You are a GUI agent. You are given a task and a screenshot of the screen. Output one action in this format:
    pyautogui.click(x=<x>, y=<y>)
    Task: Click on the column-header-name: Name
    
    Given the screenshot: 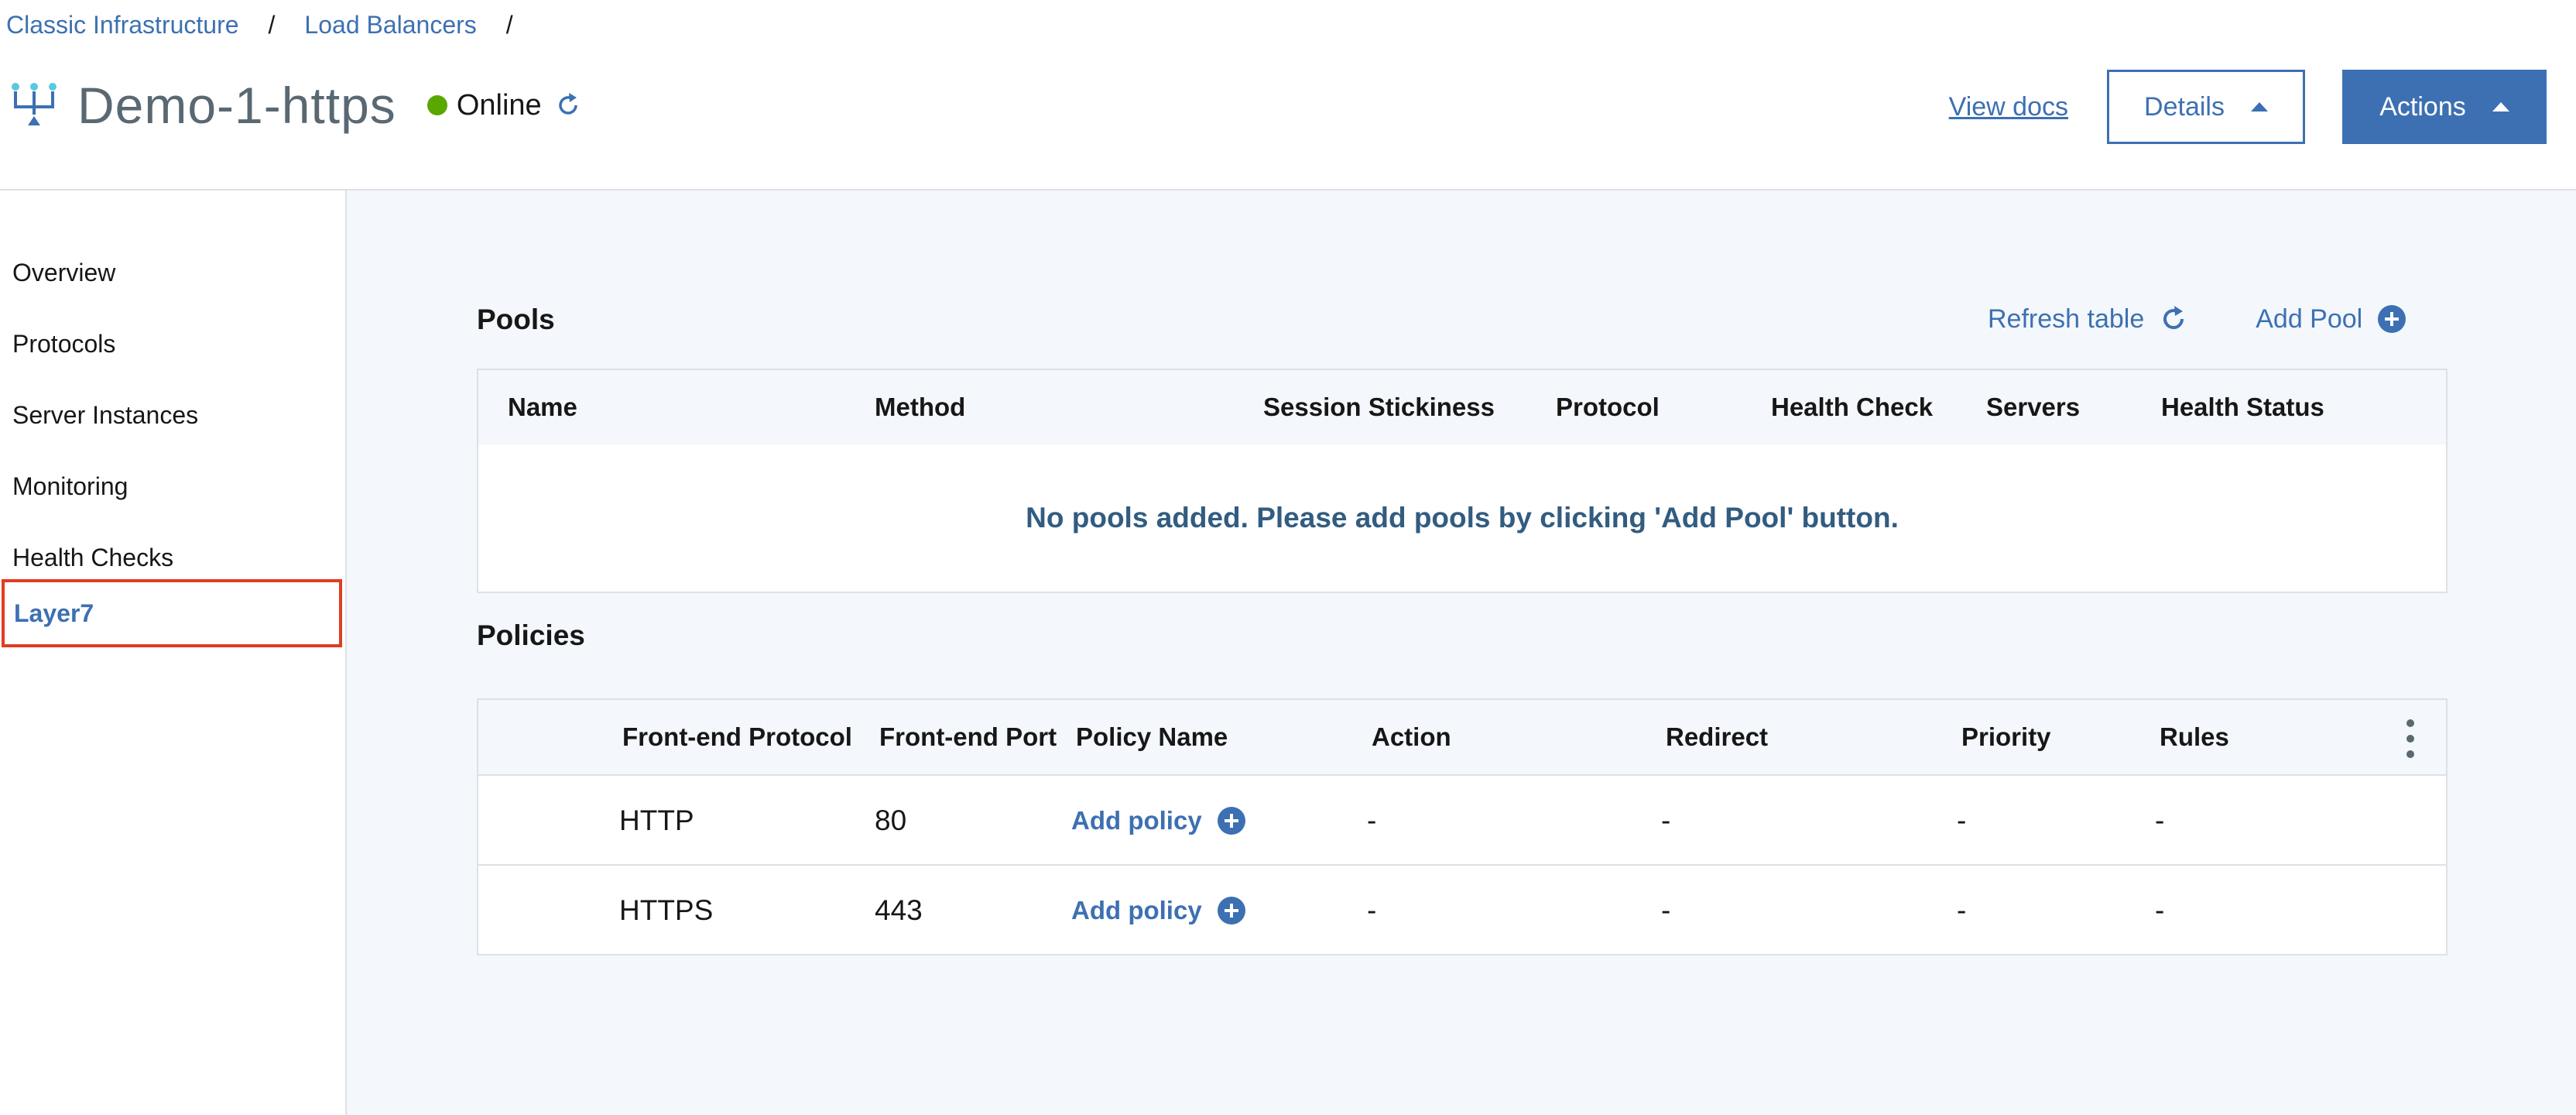 What is the action you would take?
    pyautogui.click(x=542, y=407)
    